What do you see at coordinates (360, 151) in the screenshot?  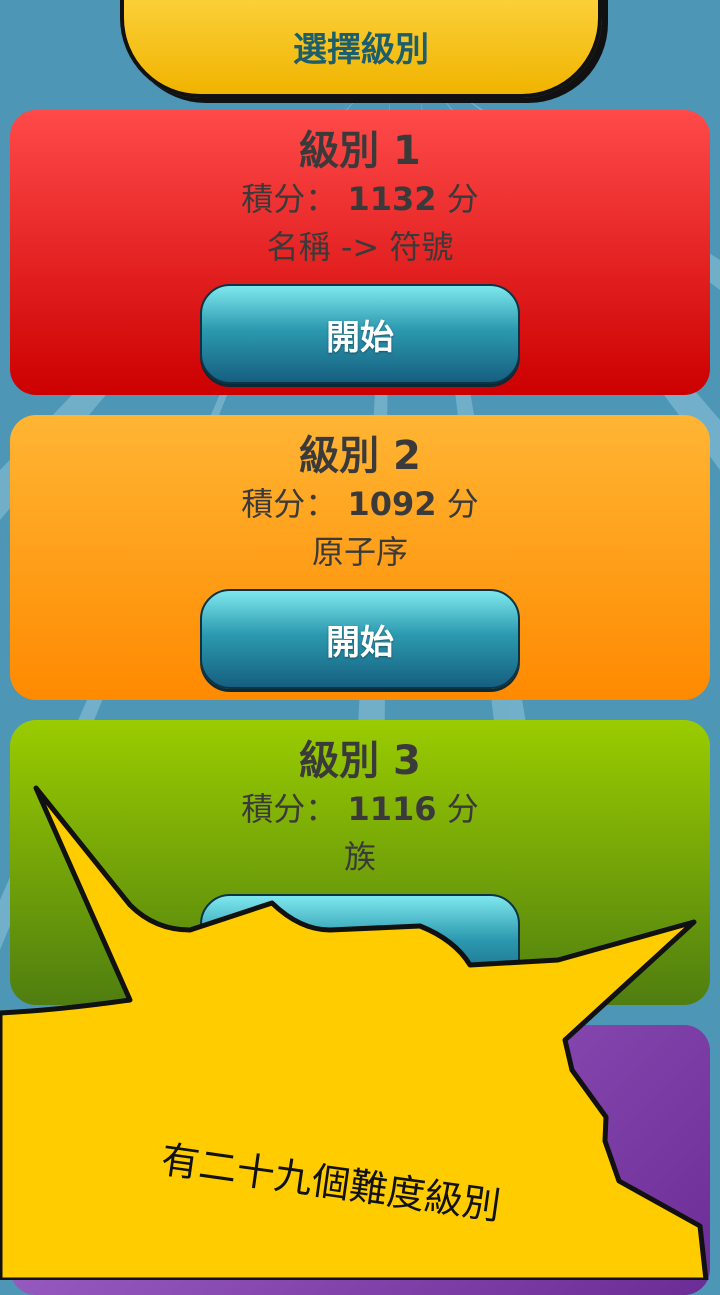 I see `level-title: 級別 1` at bounding box center [360, 151].